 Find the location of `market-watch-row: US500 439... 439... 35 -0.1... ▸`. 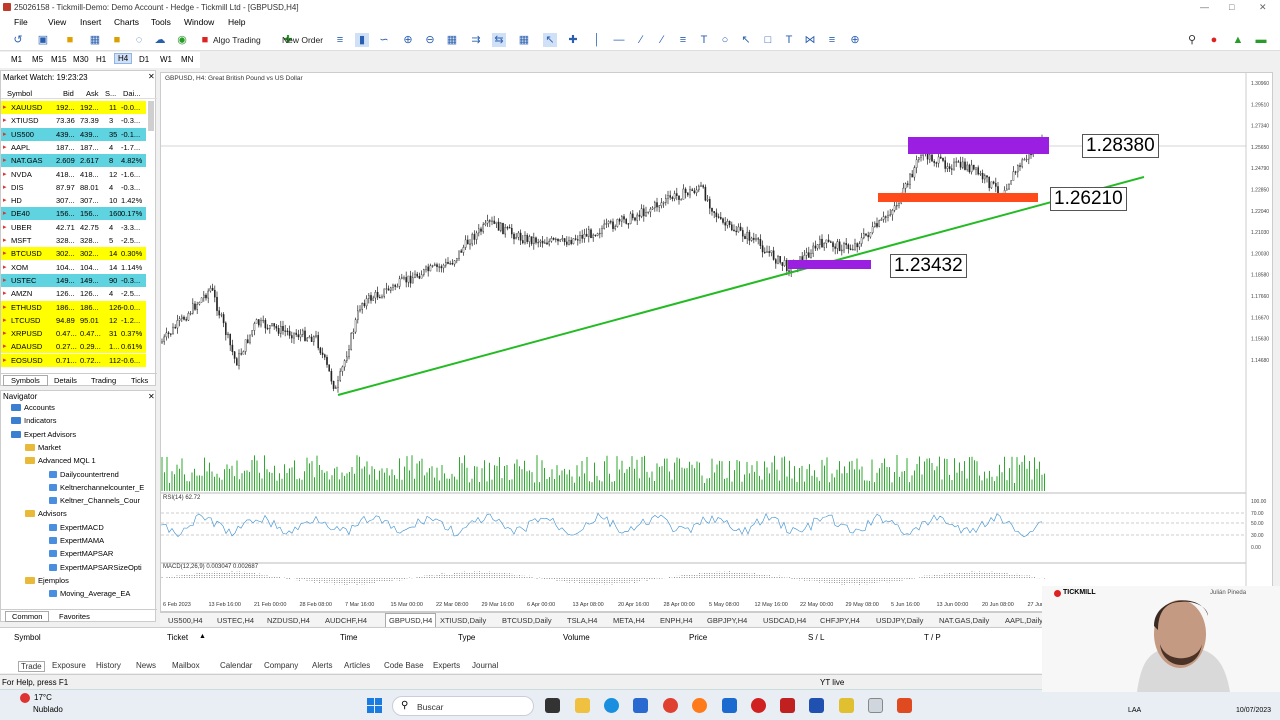

market-watch-row: US500 439... 439... 35 -0.1... ▸ is located at coordinates (73, 134).